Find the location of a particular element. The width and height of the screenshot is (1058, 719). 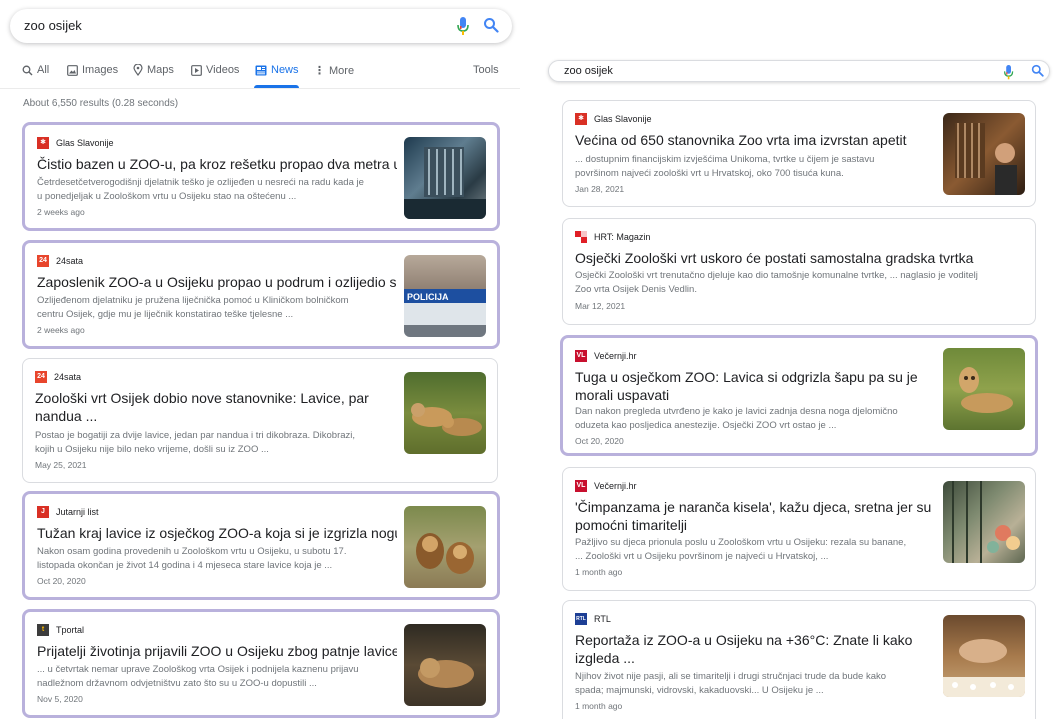

tab-all: All is located at coordinates (35, 70).